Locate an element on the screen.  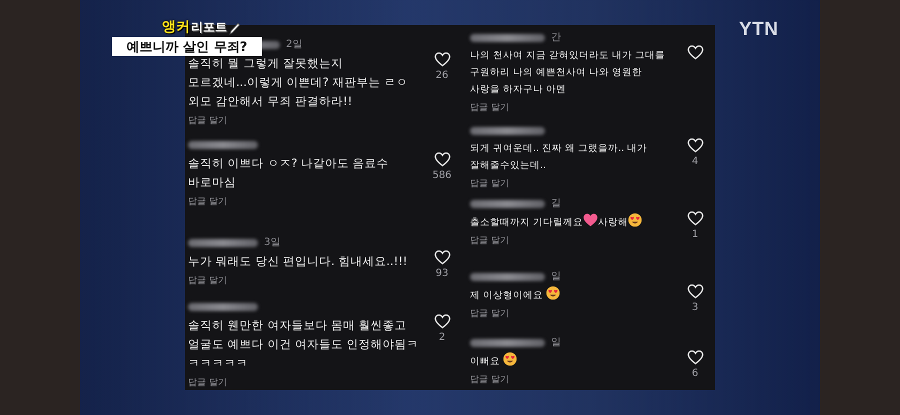
comment-text: 누가 뭐래도 당신 편입니다. 힘내세요..!!! is located at coordinates (298, 261).